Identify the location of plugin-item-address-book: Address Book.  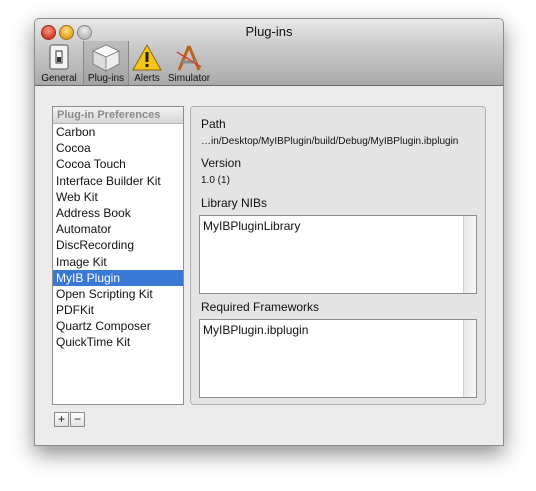
(118, 213).